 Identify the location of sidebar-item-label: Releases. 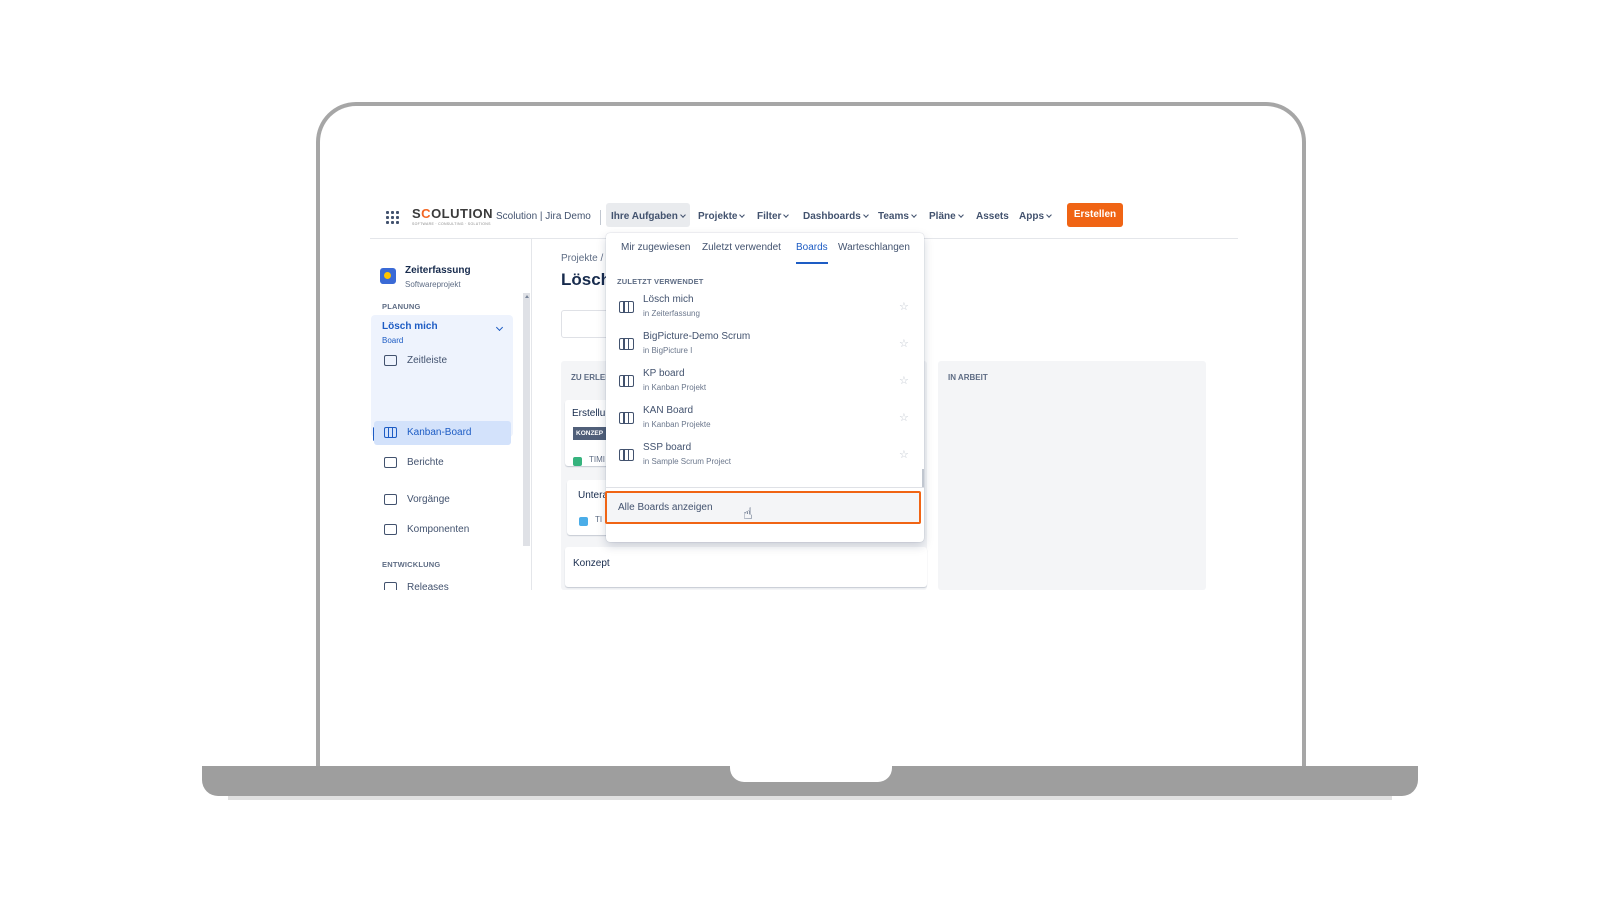
(428, 586).